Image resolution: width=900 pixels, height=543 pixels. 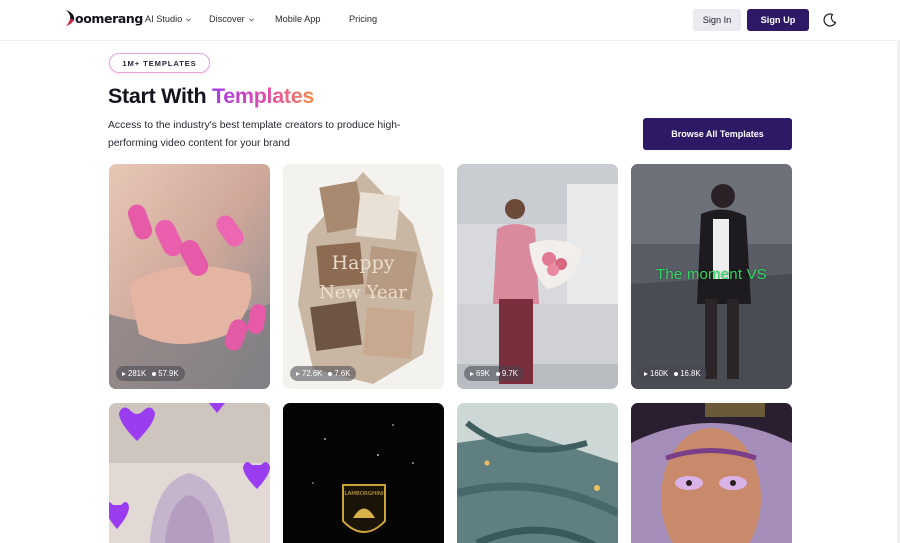 I want to click on template-overlay-text: The moment VS, so click(x=711, y=274).